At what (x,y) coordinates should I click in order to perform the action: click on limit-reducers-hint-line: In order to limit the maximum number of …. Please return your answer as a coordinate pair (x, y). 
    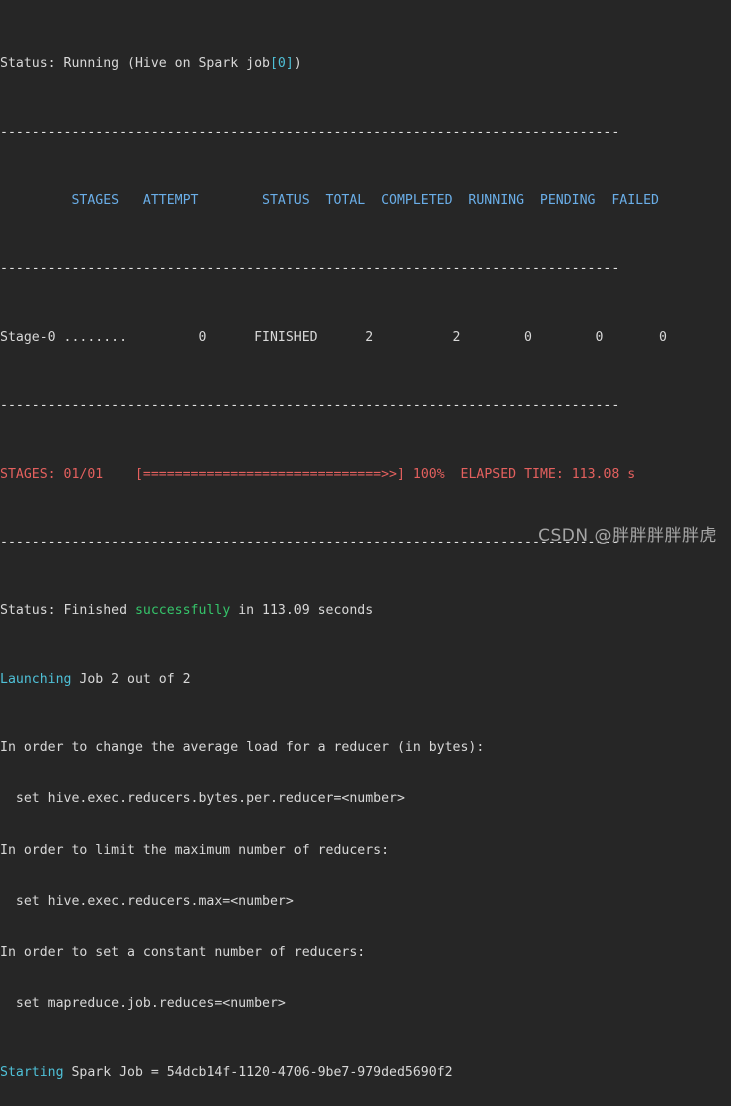
    Looking at the image, I should click on (195, 850).